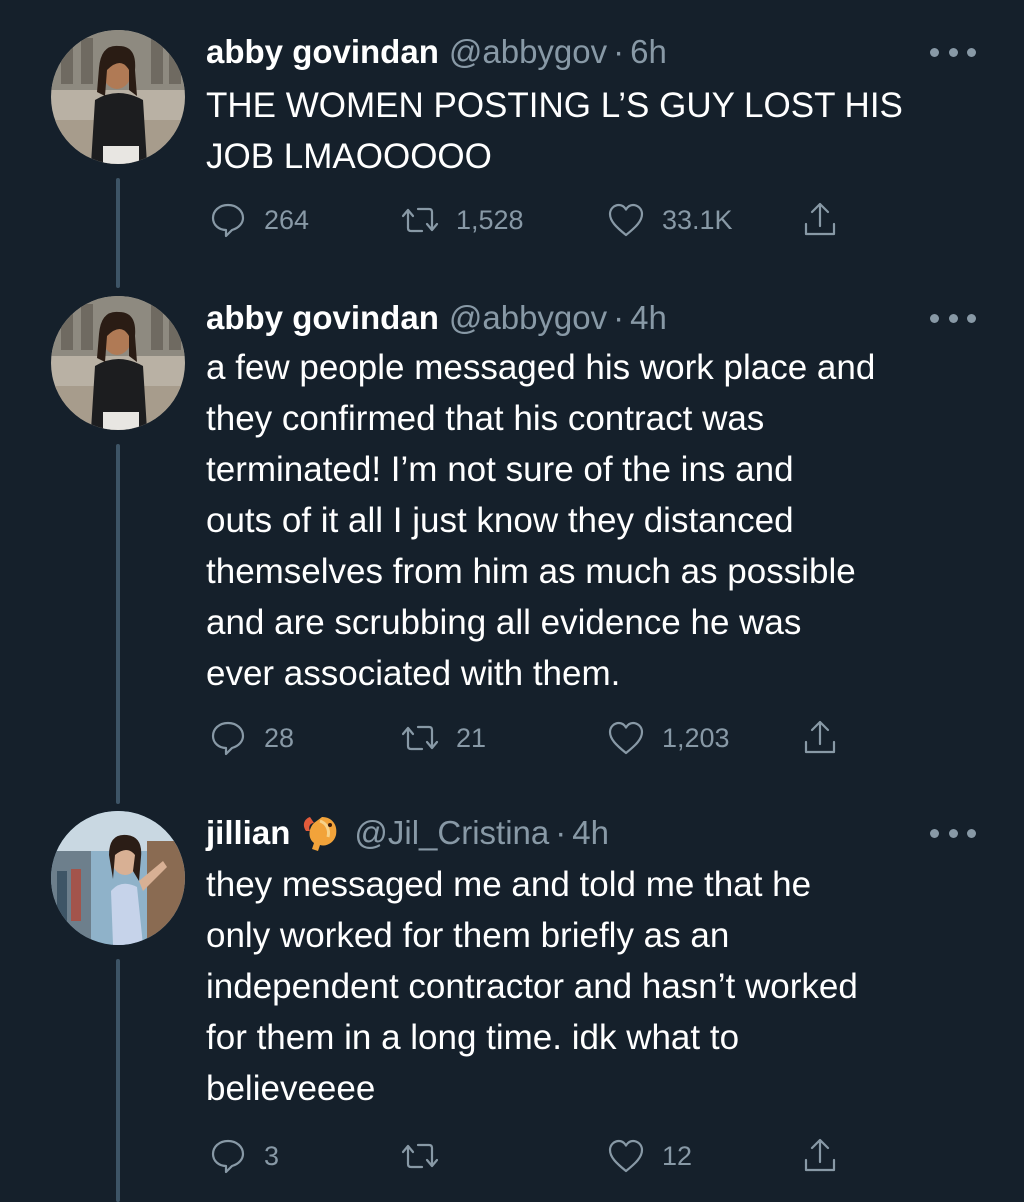 This screenshot has width=1024, height=1202. Describe the element at coordinates (512, 738) in the screenshot. I see `tweet-actions: 28 21 1,203` at that location.